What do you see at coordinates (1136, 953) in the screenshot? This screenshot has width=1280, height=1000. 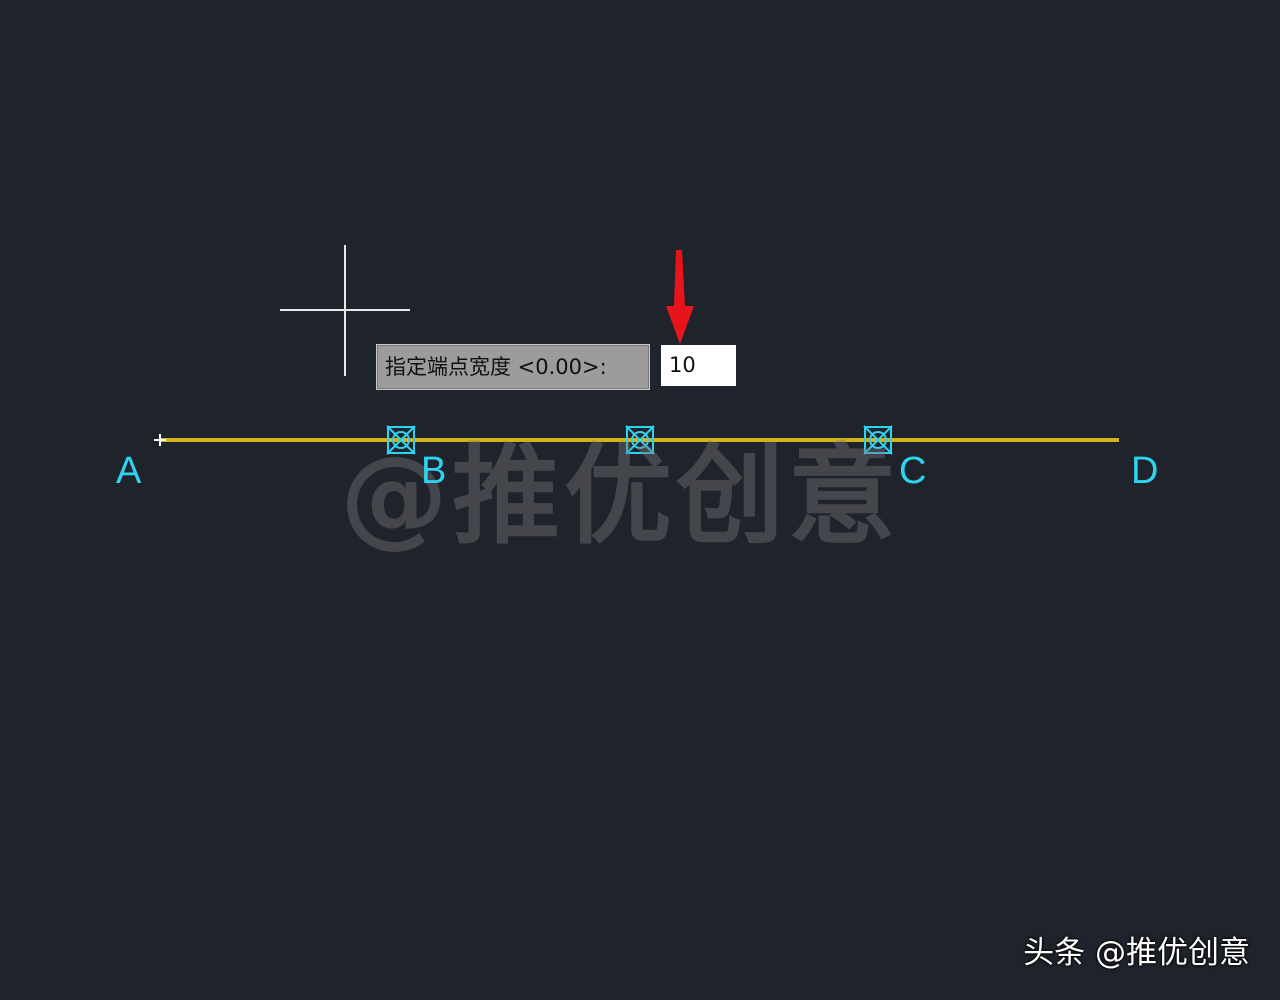 I see `watermark-corner: 头条 @推优创意` at bounding box center [1136, 953].